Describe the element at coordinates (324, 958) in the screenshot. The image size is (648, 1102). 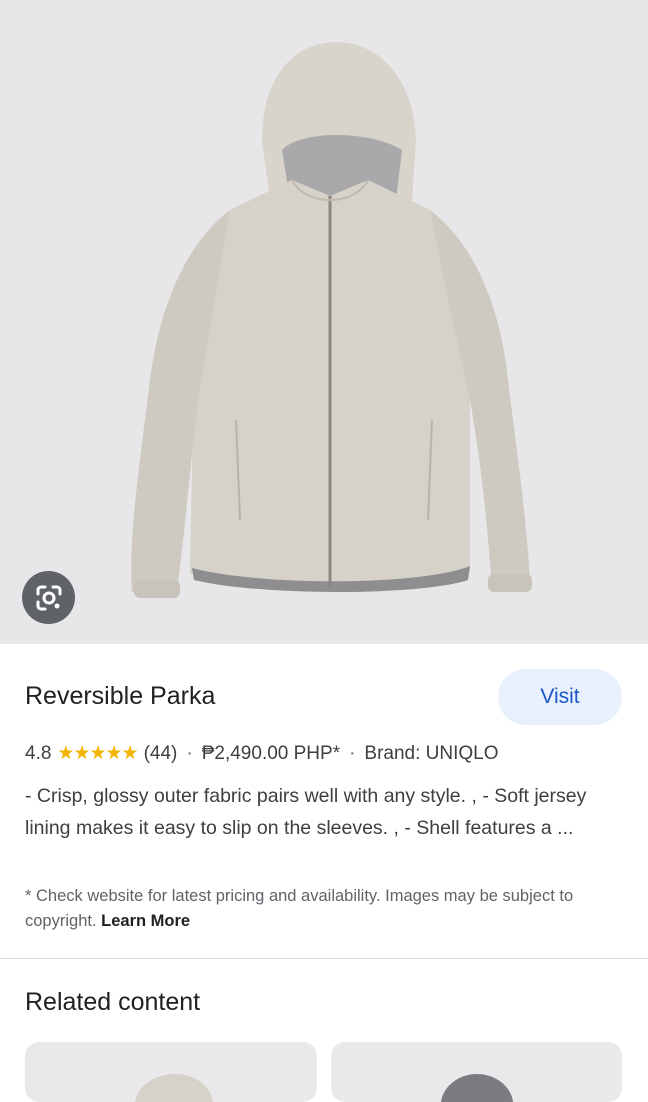
I see `divider` at that location.